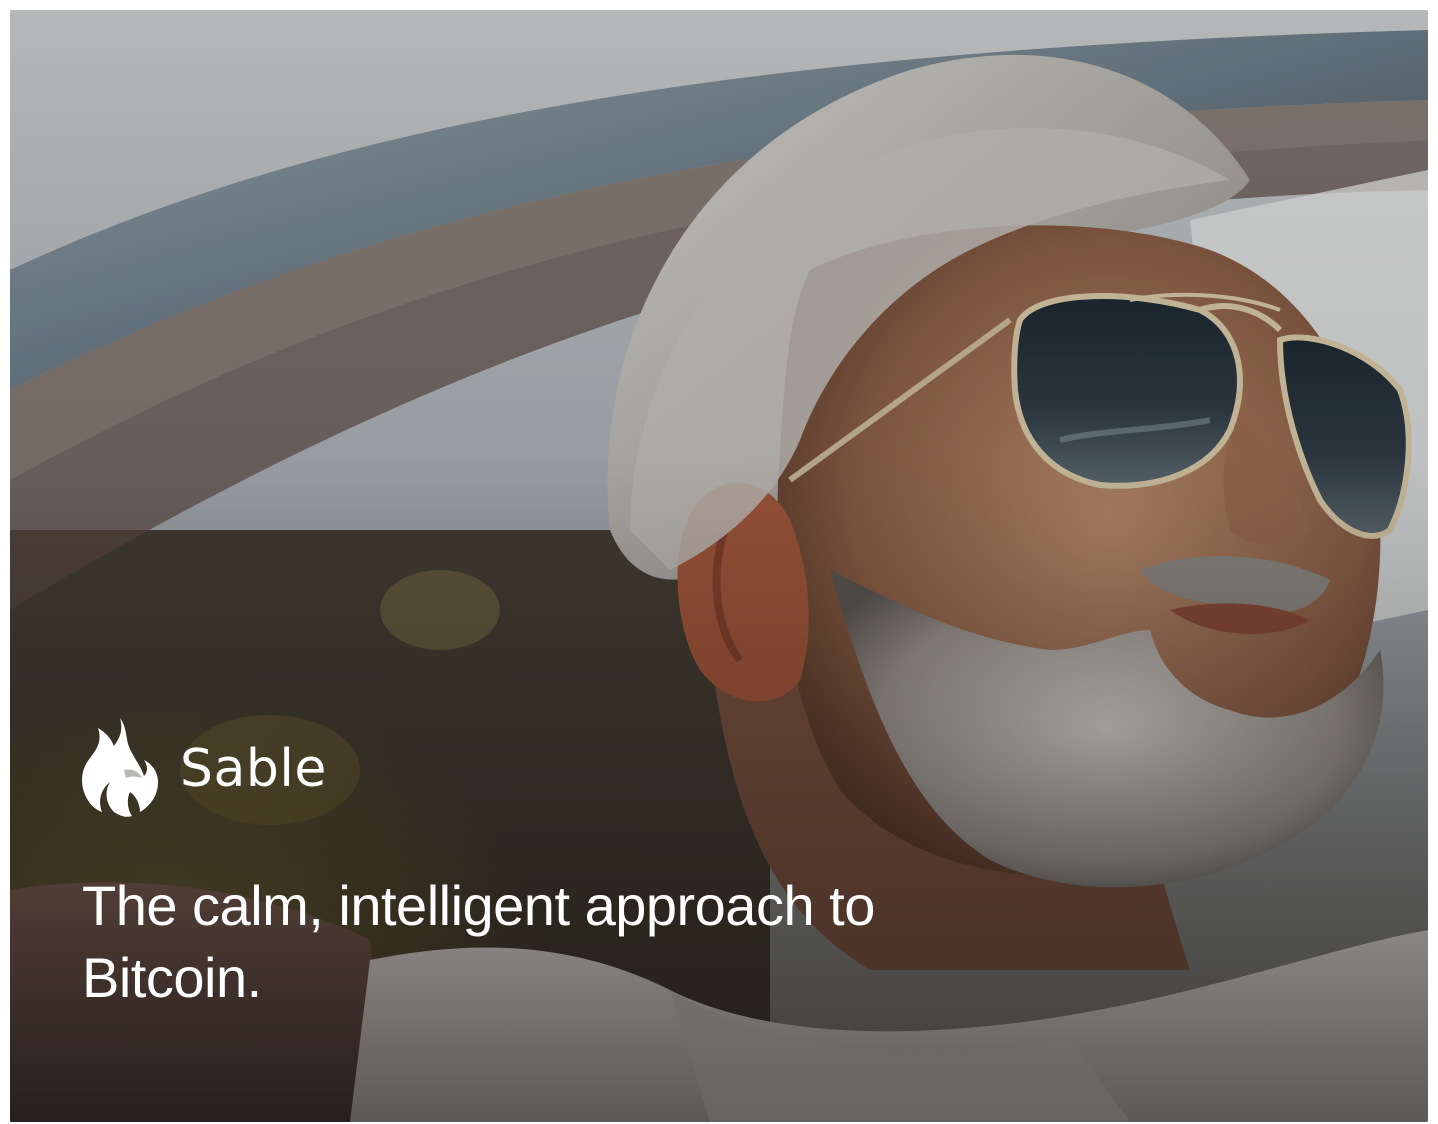 The width and height of the screenshot is (1438, 1124). What do you see at coordinates (120, 767) in the screenshot?
I see `flame-bird-logo-icon` at bounding box center [120, 767].